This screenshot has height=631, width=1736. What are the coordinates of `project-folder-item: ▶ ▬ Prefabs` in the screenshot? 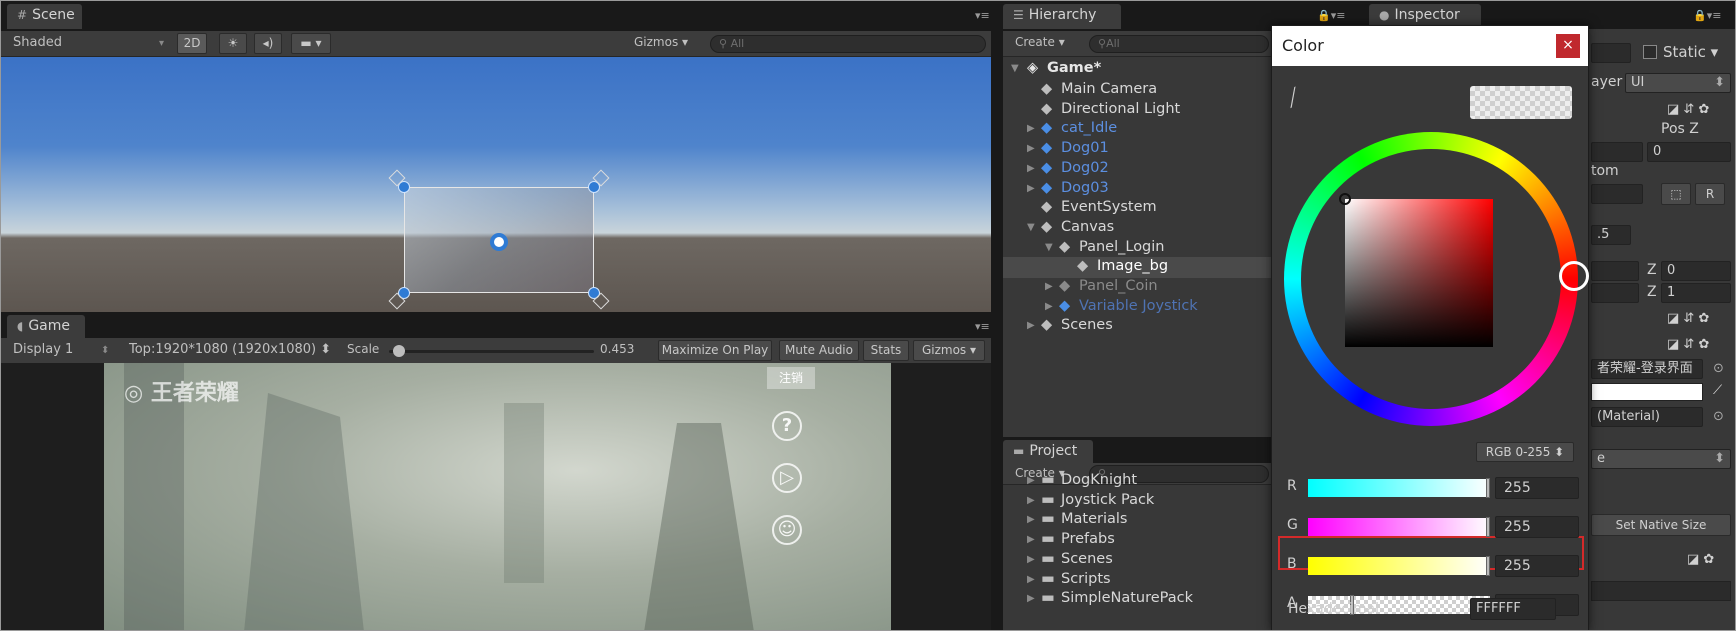 It's located at (1138, 540).